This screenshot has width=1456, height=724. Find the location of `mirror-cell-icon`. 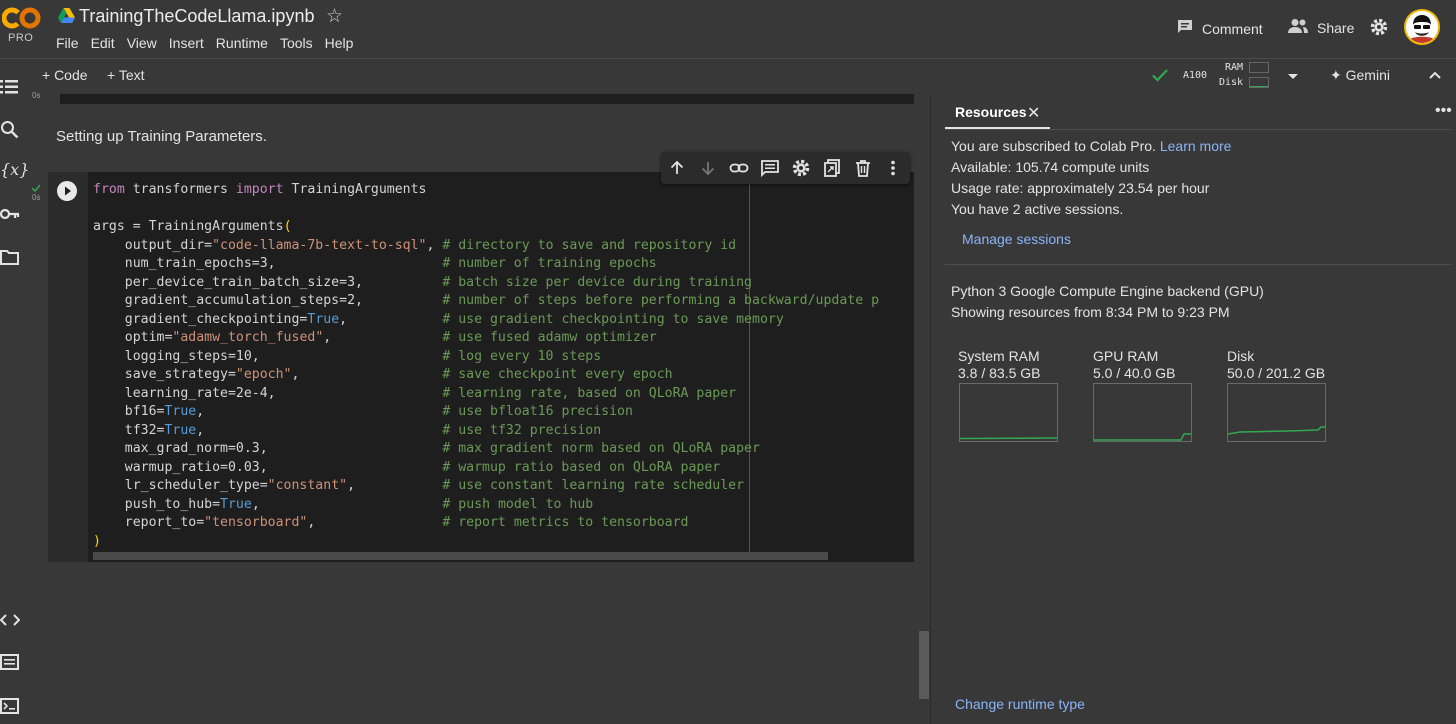

mirror-cell-icon is located at coordinates (832, 170).